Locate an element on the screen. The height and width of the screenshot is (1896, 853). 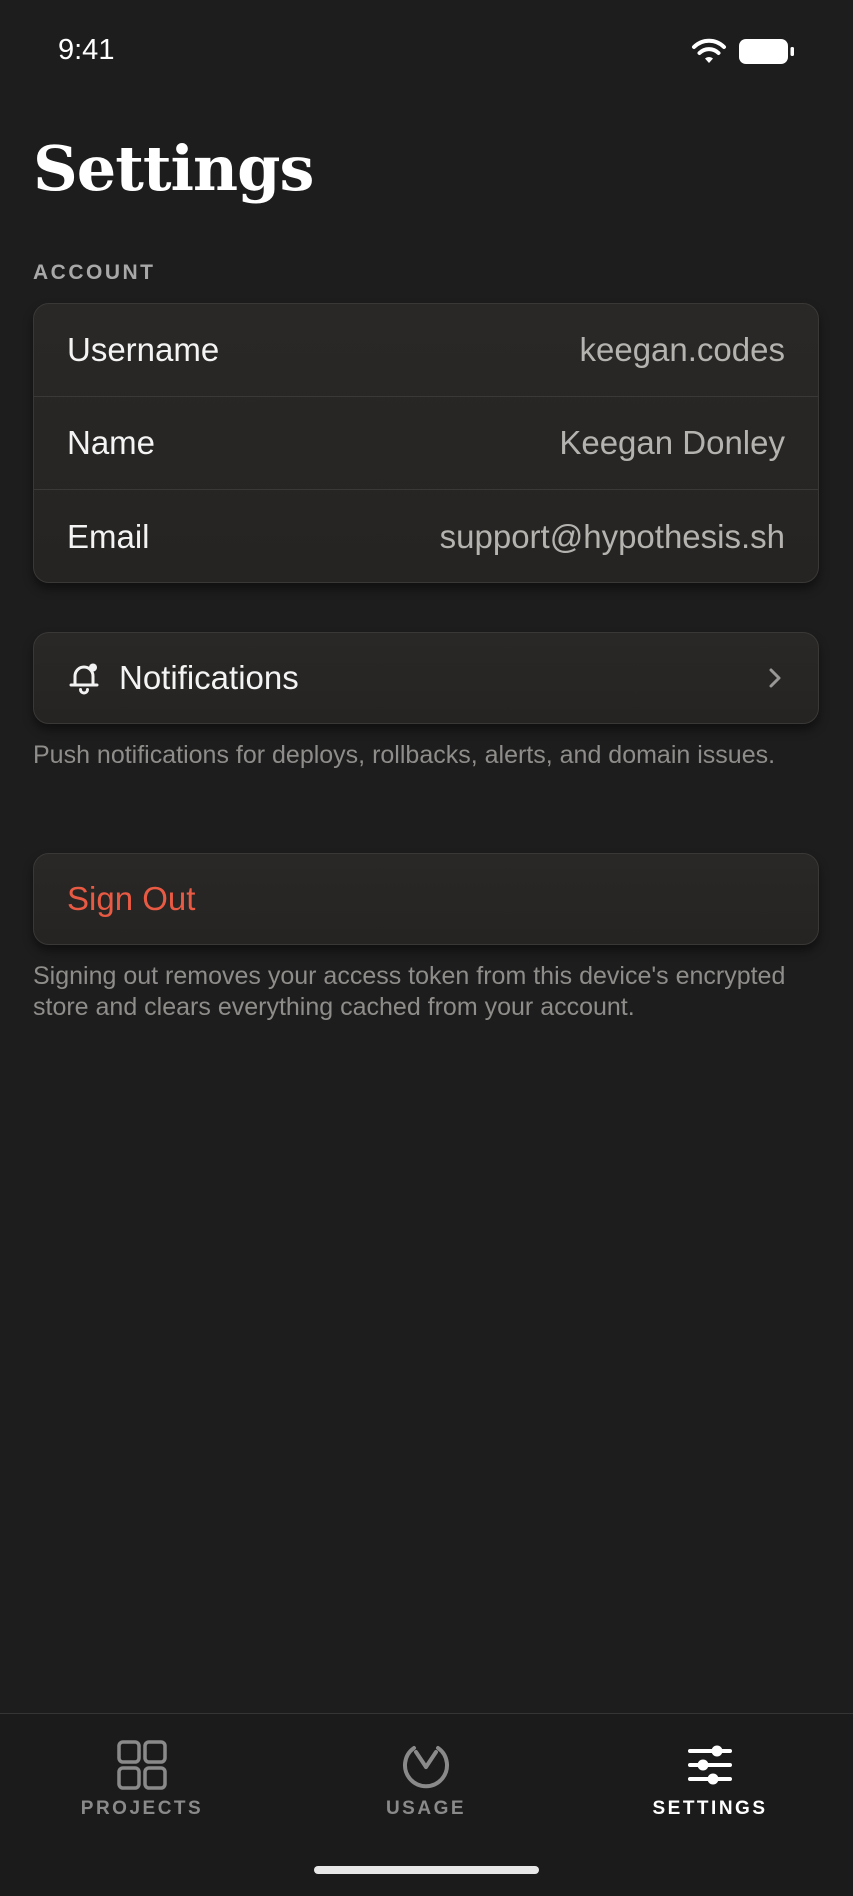
name-value: Keegan Donley is located at coordinates (672, 442).